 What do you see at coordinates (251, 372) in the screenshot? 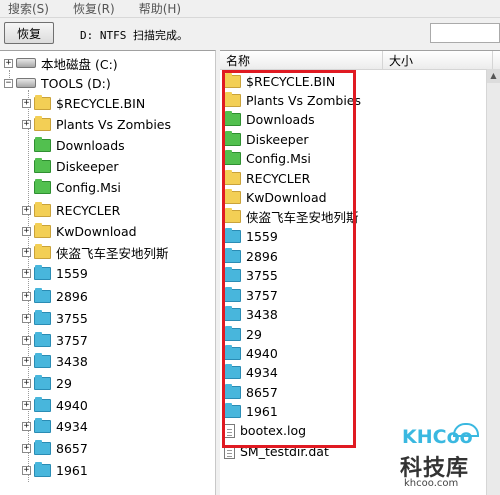
I see `list-item: 4934` at bounding box center [251, 372].